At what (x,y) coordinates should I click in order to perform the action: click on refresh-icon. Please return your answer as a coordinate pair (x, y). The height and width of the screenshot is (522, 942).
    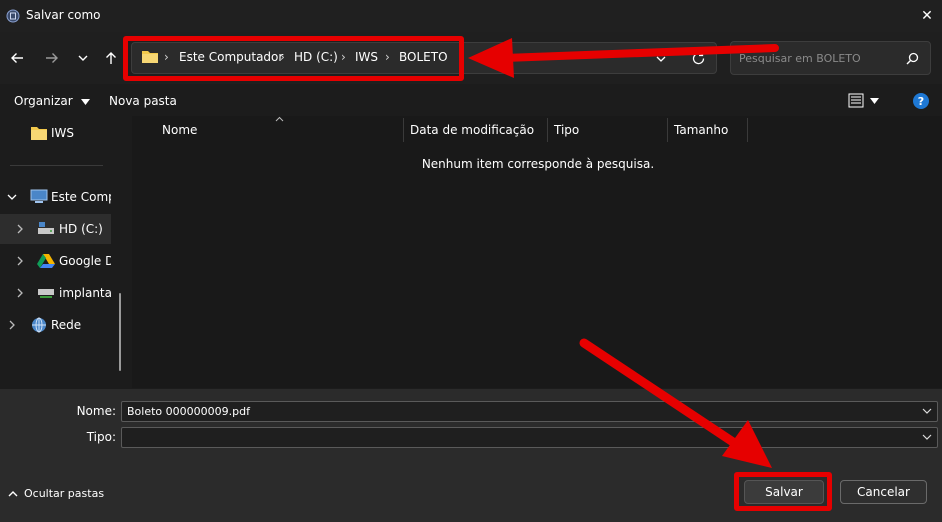
    Looking at the image, I should click on (698, 58).